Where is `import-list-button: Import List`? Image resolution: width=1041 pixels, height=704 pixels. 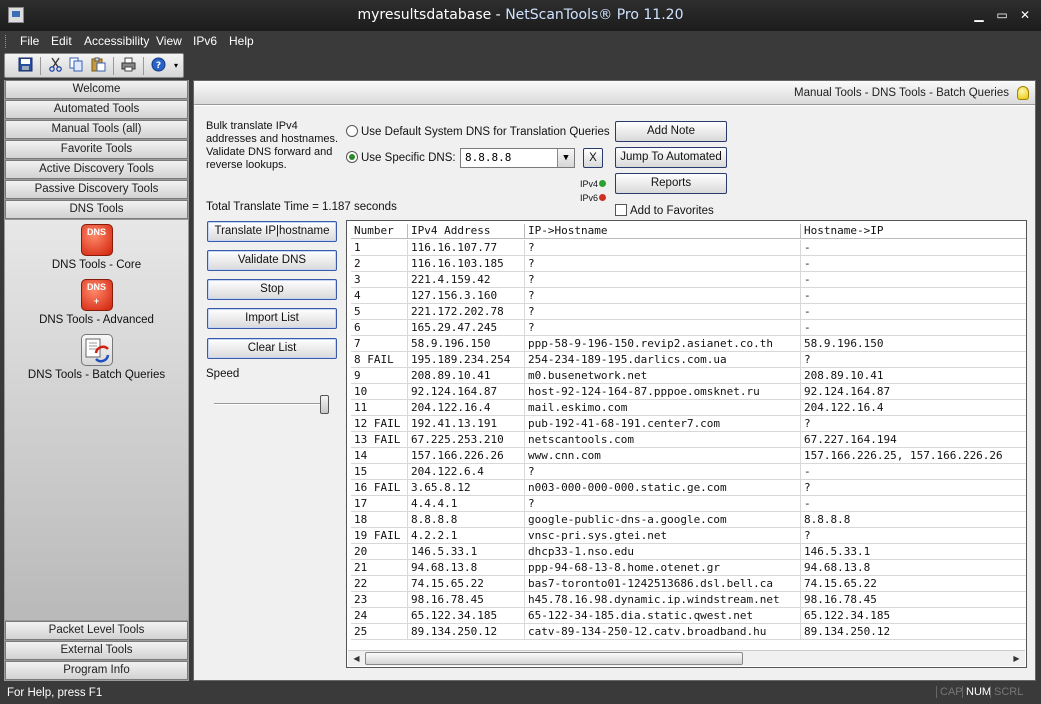 import-list-button: Import List is located at coordinates (272, 318).